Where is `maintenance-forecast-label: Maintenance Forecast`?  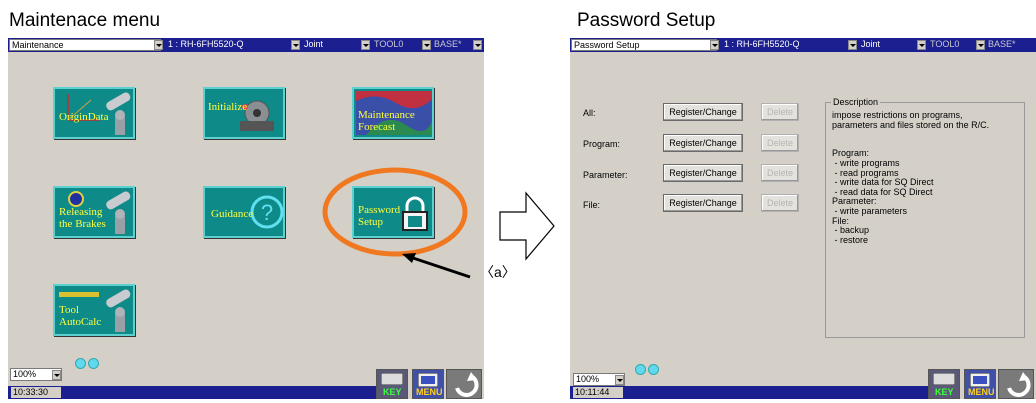
maintenance-forecast-label: Maintenance Forecast is located at coordinates (386, 121).